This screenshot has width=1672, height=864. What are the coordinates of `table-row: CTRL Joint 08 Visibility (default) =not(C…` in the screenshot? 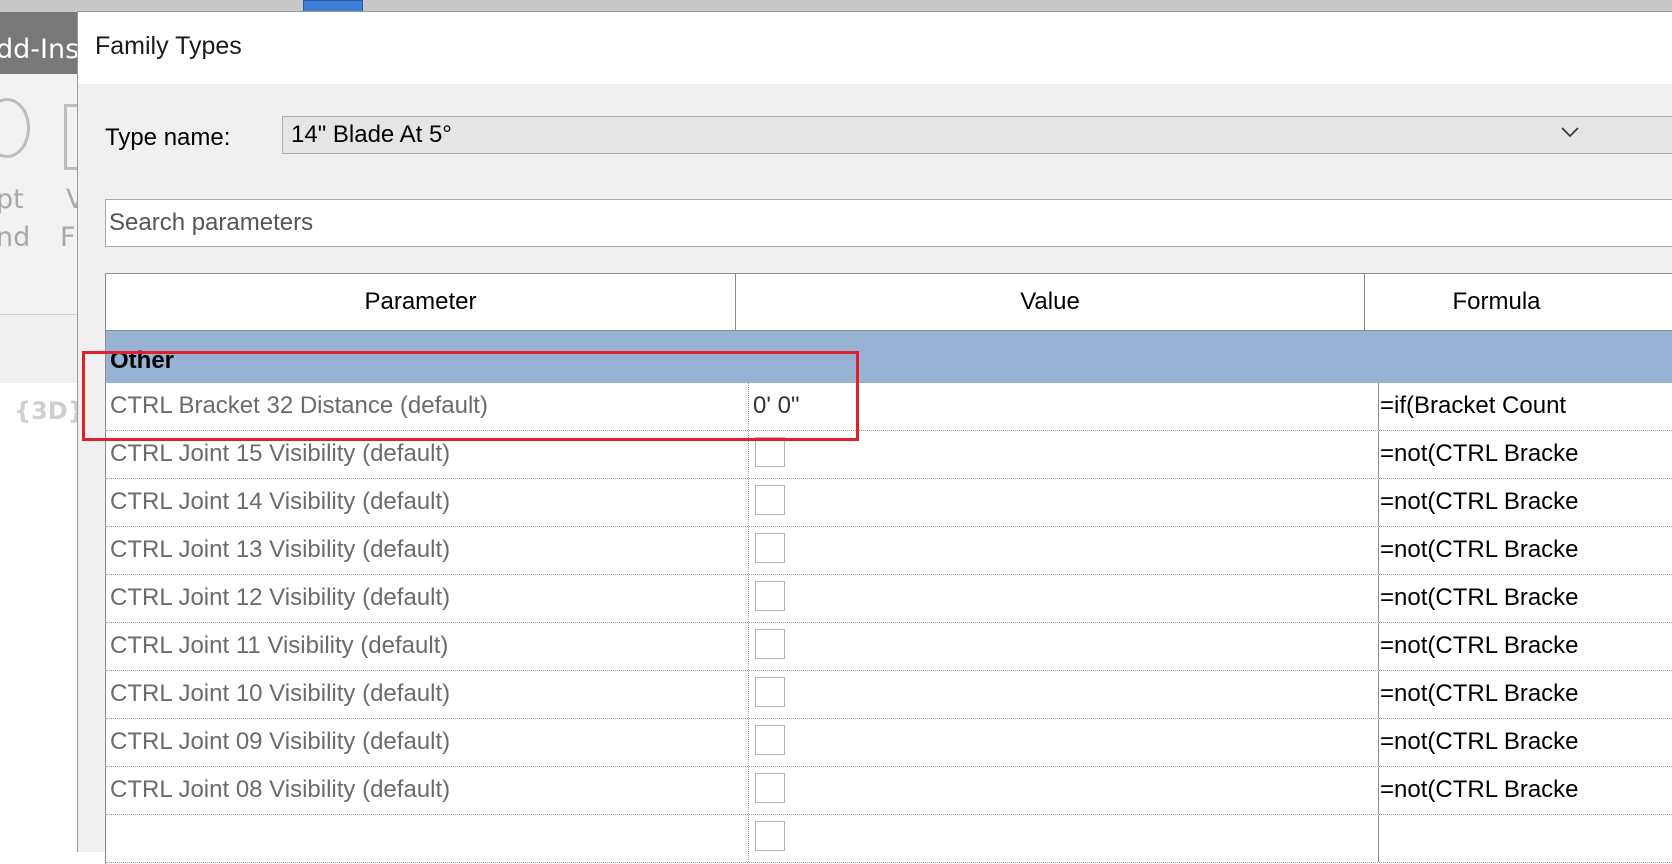 It's located at (889, 791).